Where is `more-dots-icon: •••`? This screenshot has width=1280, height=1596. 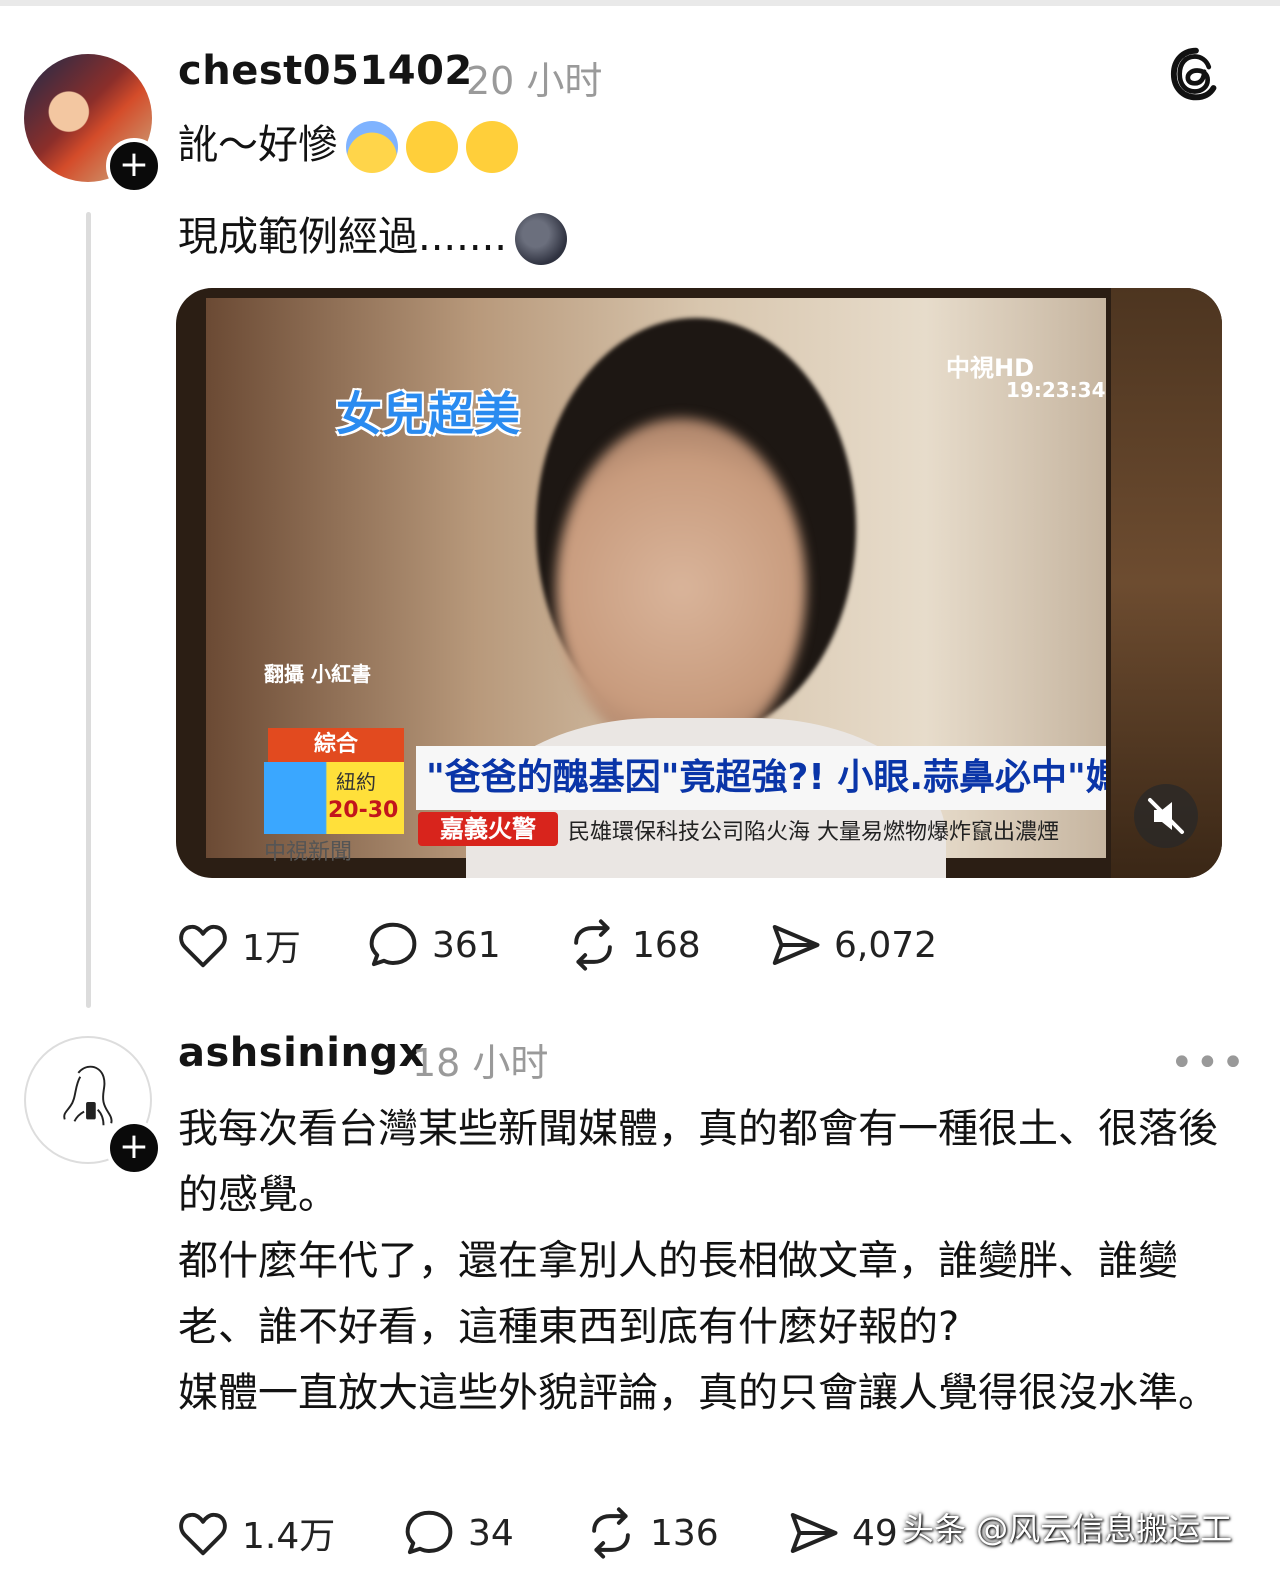 more-dots-icon: ••• is located at coordinates (1208, 1063).